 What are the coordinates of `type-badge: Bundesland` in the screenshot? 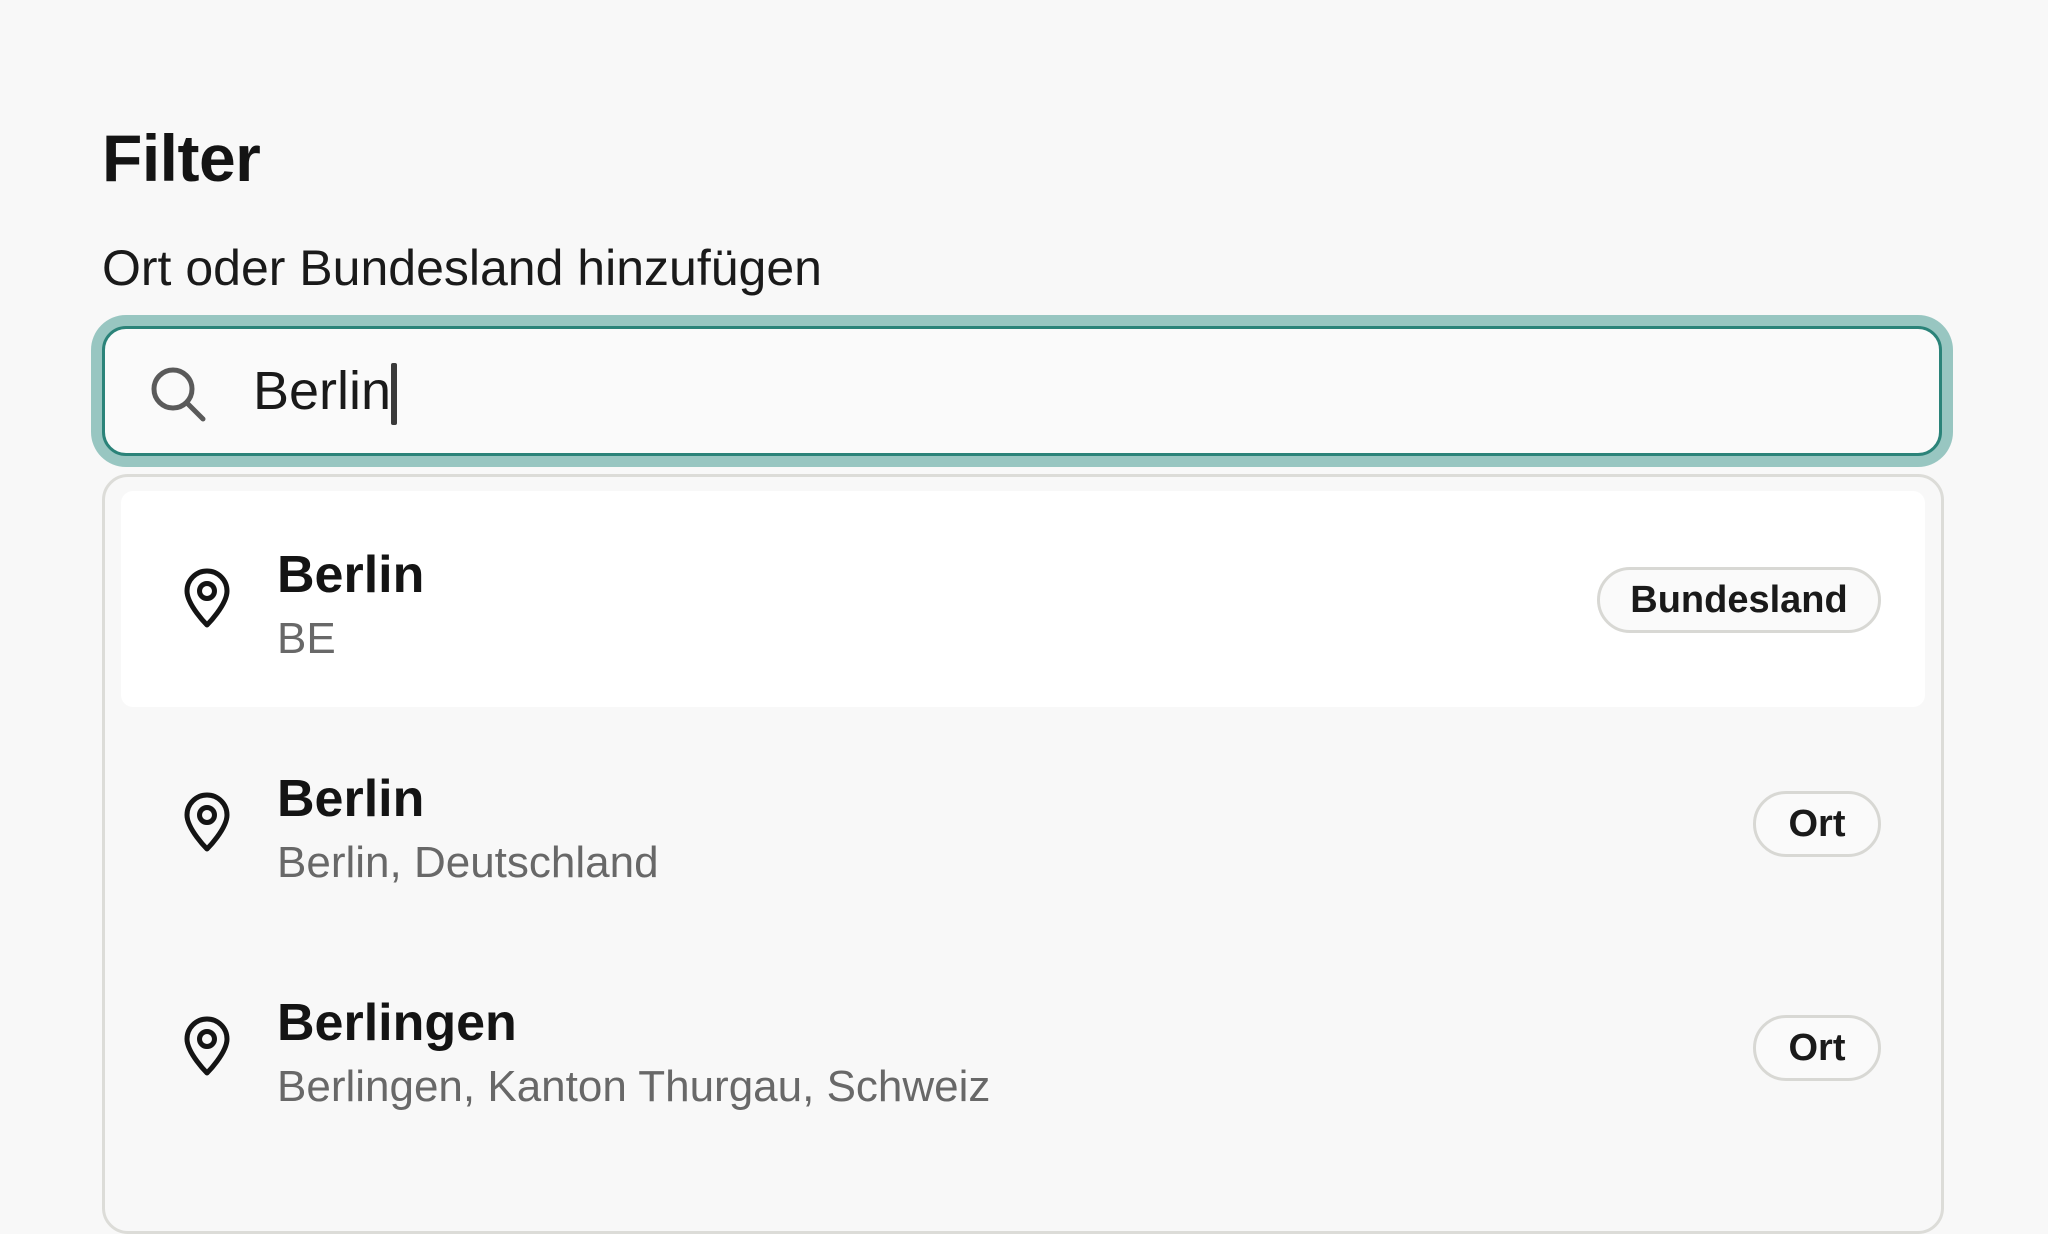 It's located at (1739, 600).